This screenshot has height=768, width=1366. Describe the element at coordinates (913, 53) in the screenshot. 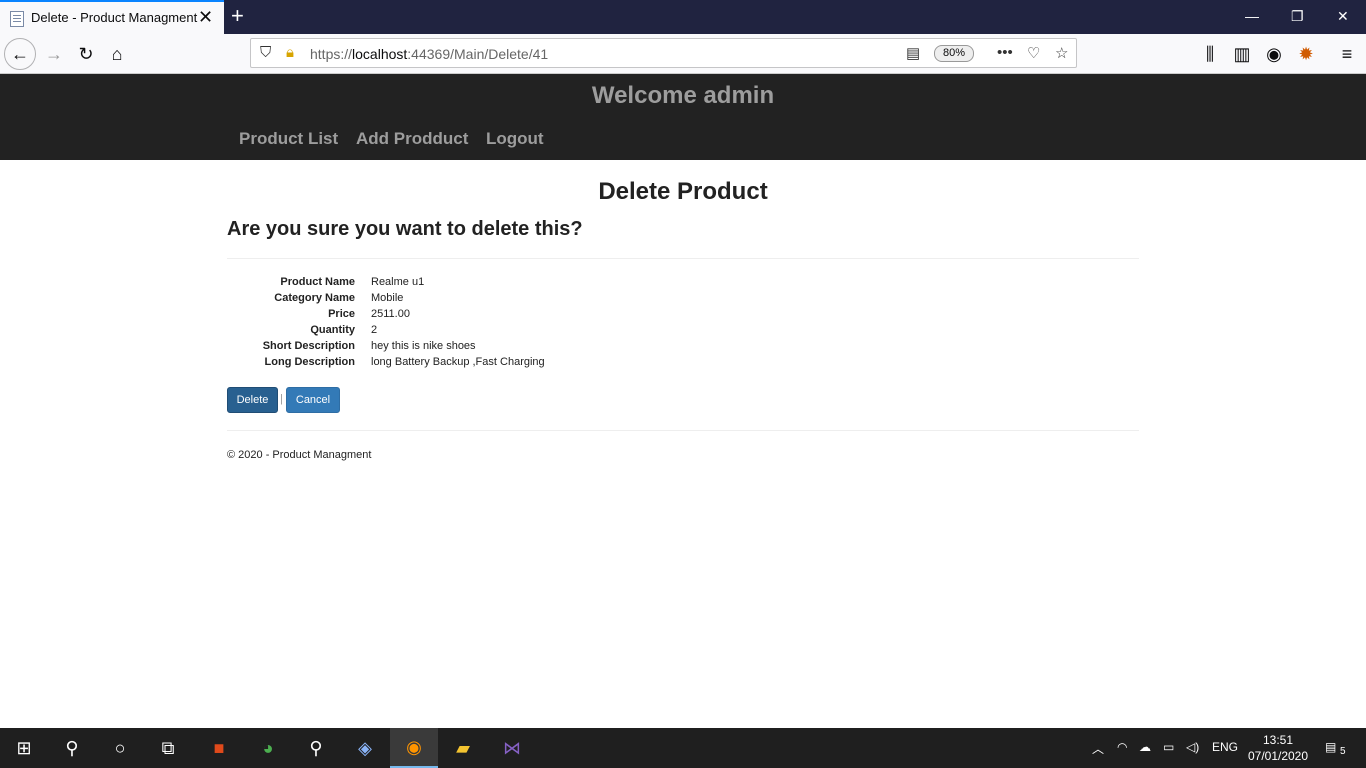

I see `reader-view-icon: ▤` at that location.